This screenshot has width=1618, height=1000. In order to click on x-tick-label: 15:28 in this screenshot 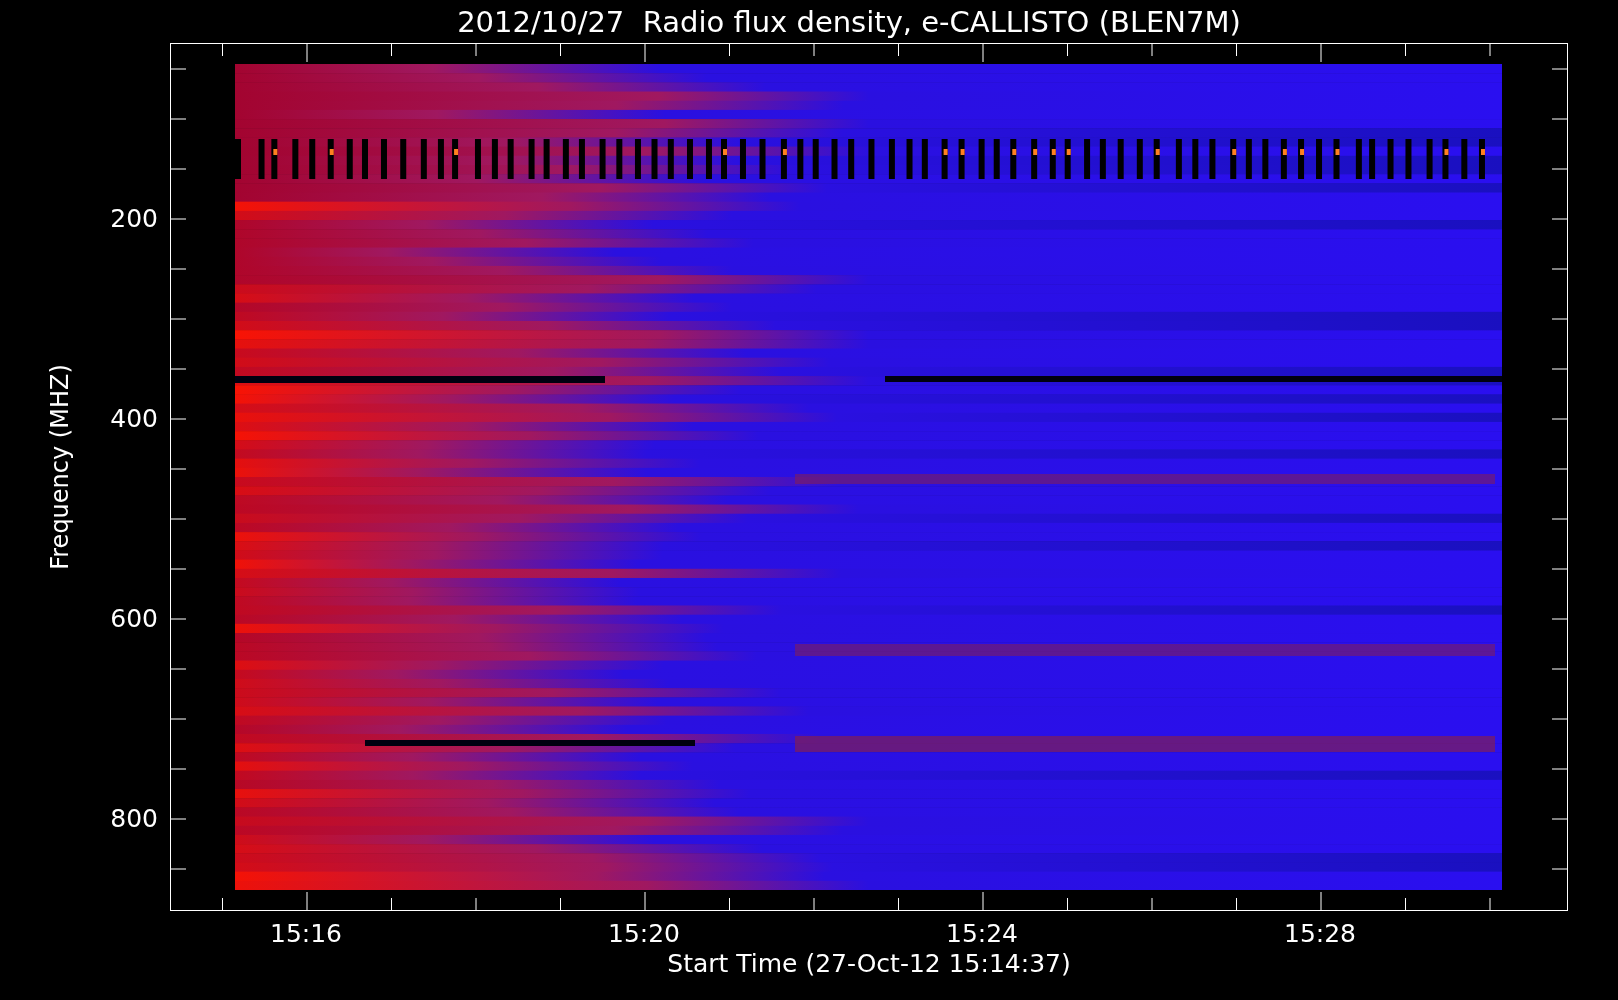, I will do `click(1320, 933)`.